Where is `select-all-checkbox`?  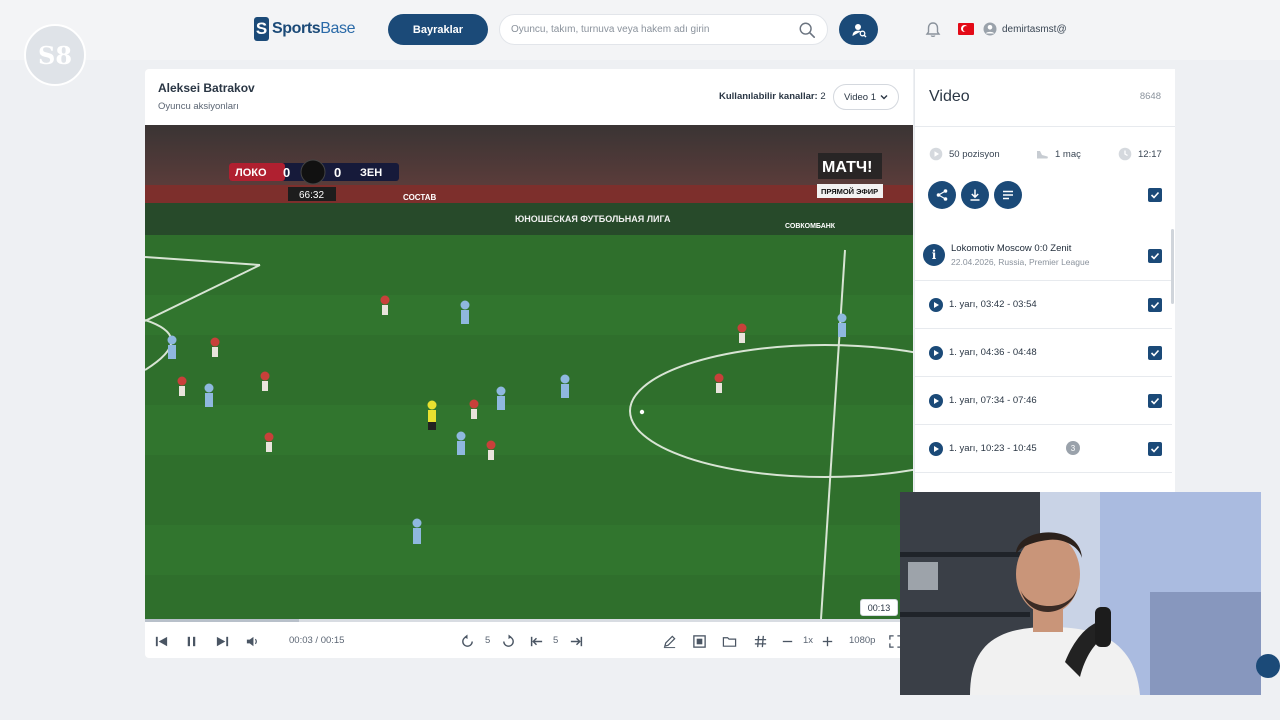 select-all-checkbox is located at coordinates (1155, 195).